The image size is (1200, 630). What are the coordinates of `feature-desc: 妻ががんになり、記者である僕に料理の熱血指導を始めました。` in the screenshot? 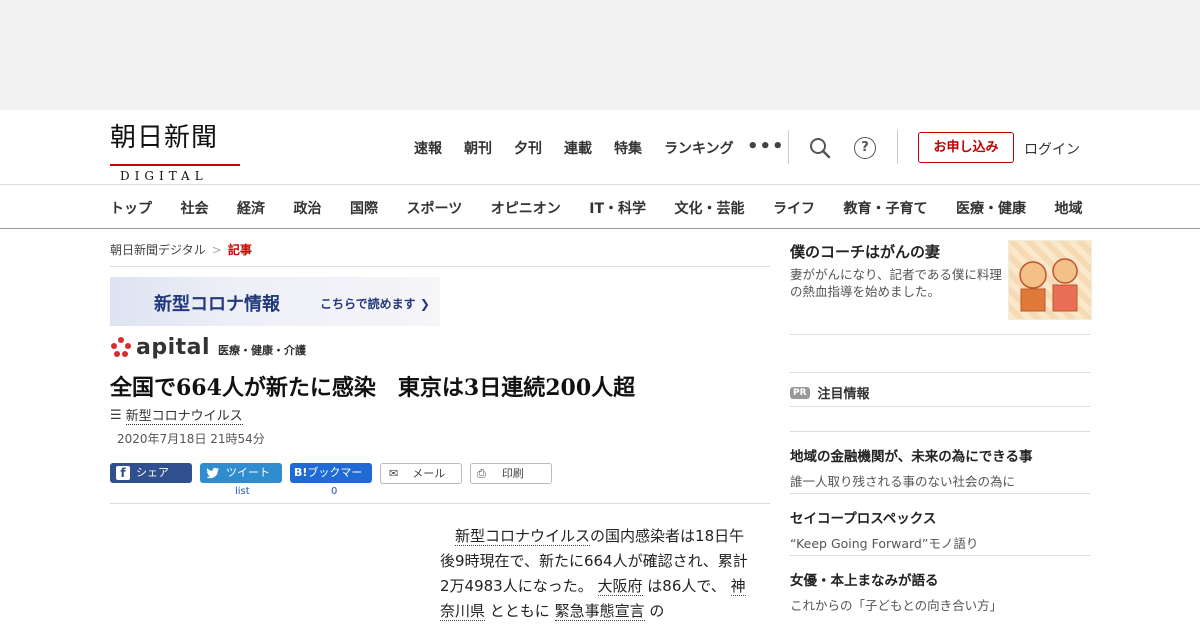 It's located at (897, 283).